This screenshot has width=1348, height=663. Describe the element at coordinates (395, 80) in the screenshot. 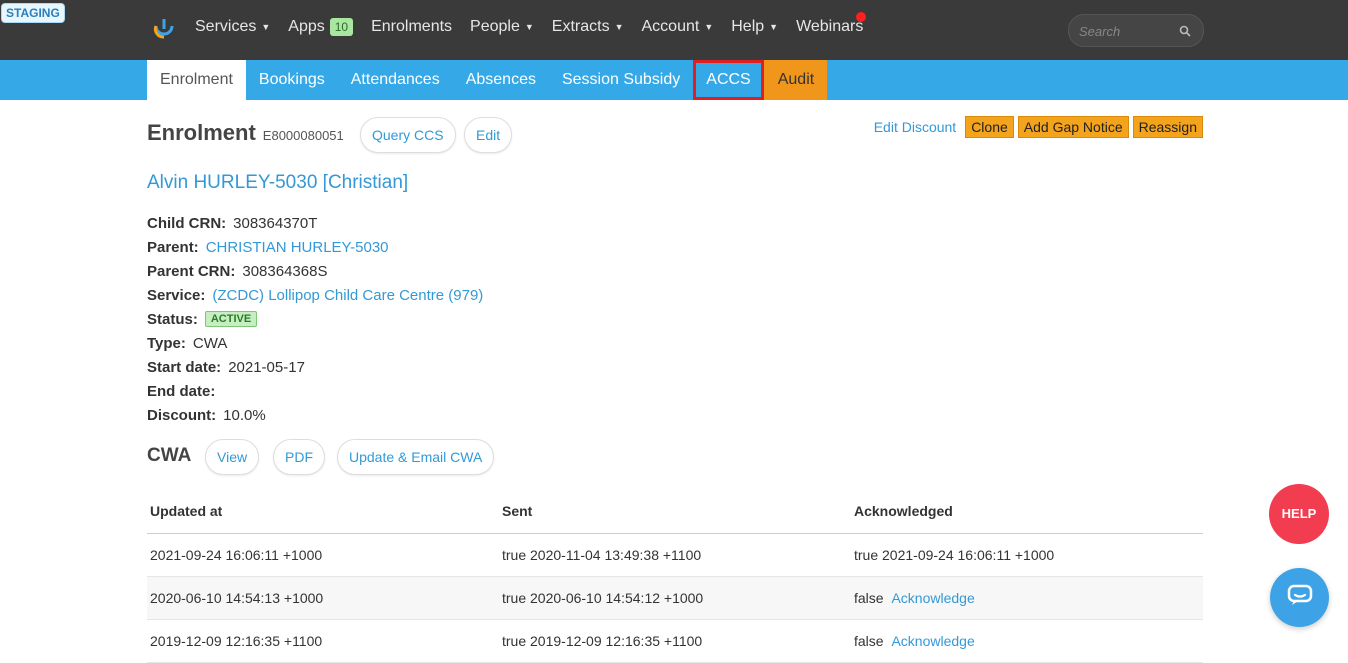

I see `tab-attendances: Attendances` at that location.